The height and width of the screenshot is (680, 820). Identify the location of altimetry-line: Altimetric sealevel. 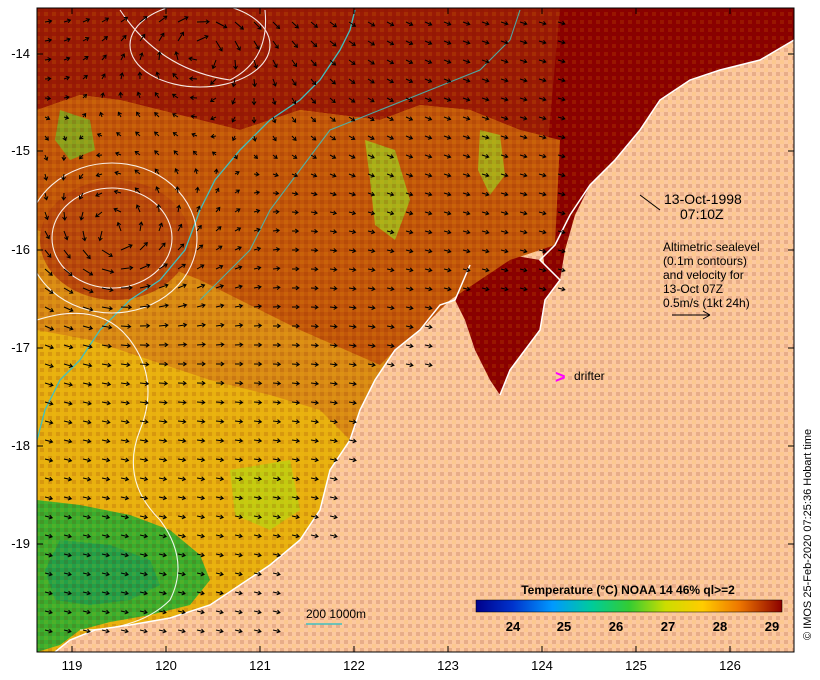
(711, 247).